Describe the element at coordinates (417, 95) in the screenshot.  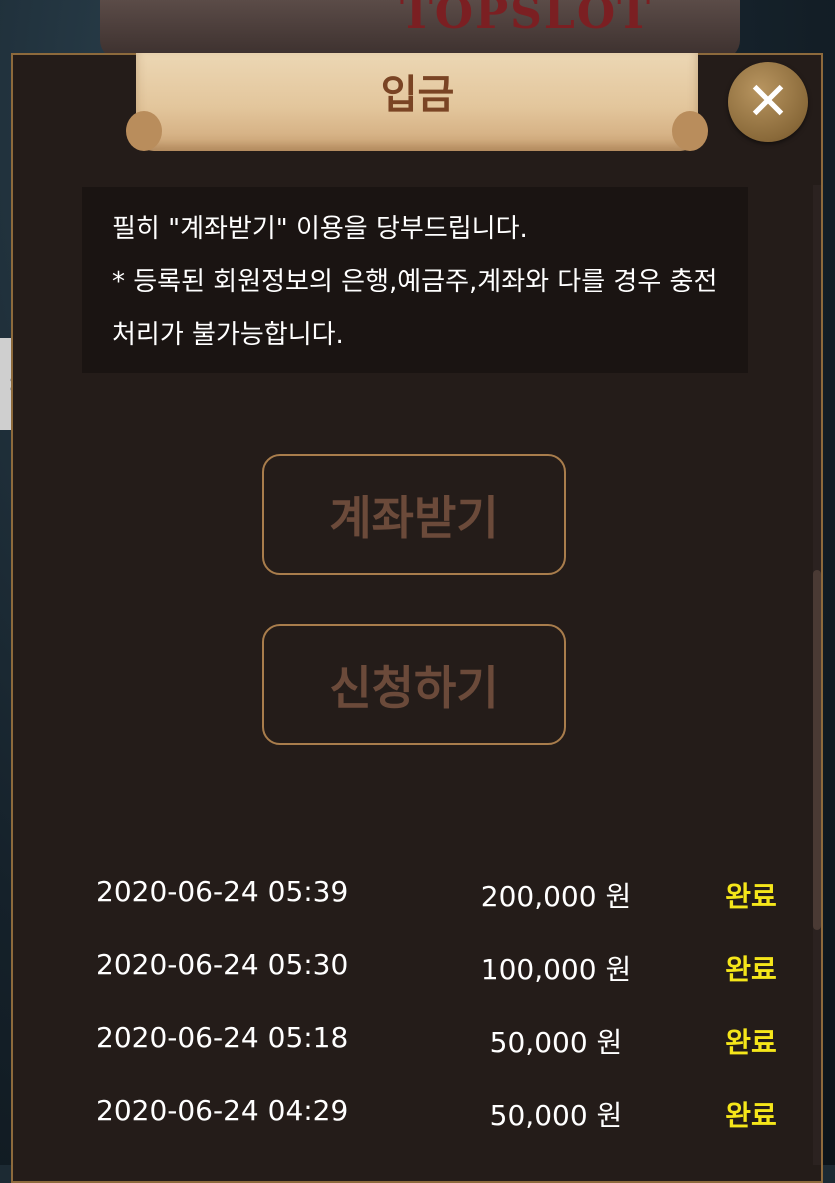
I see `modal-title: 입금` at that location.